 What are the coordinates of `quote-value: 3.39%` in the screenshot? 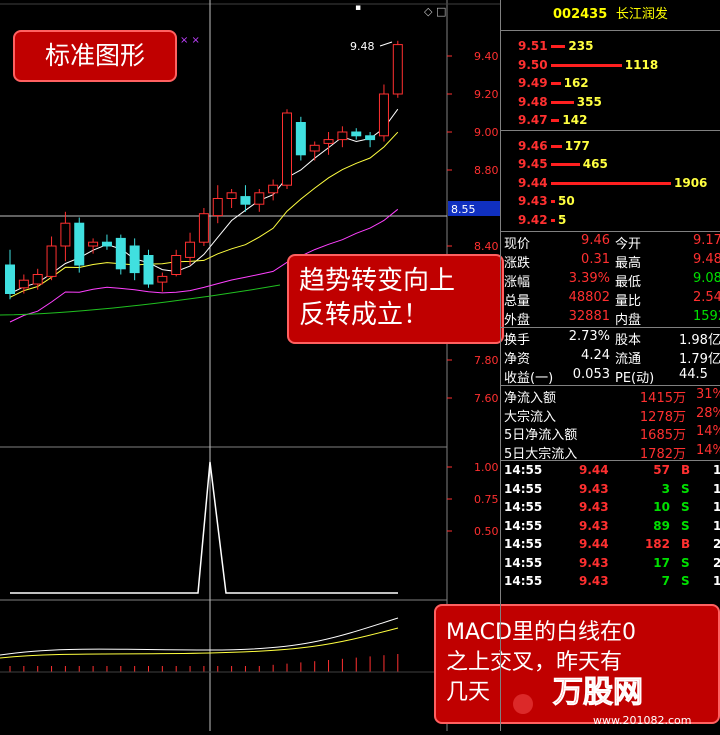 It's located at (589, 278).